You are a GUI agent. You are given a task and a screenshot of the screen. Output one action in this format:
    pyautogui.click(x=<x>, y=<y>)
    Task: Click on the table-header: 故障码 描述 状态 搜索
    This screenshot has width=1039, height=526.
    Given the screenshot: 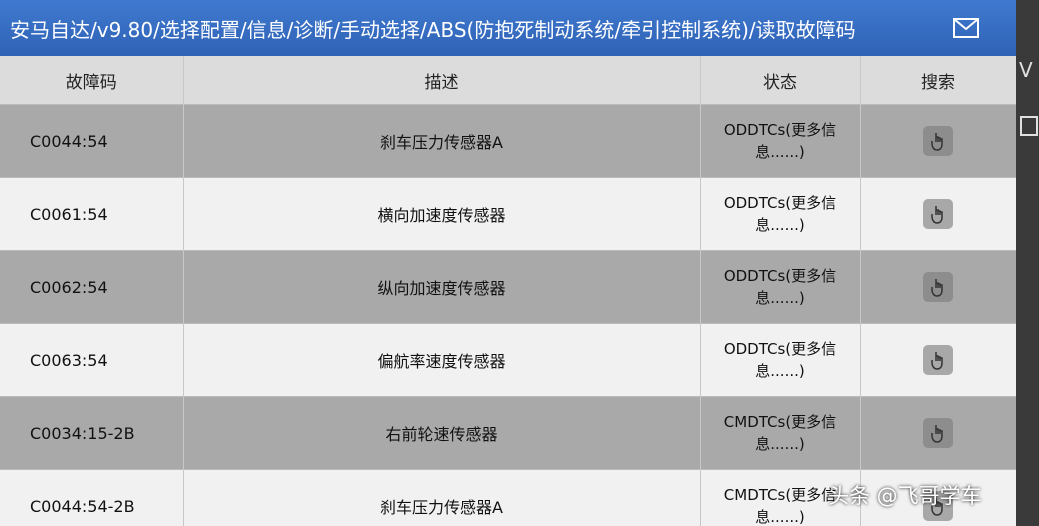 What is the action you would take?
    pyautogui.click(x=508, y=80)
    